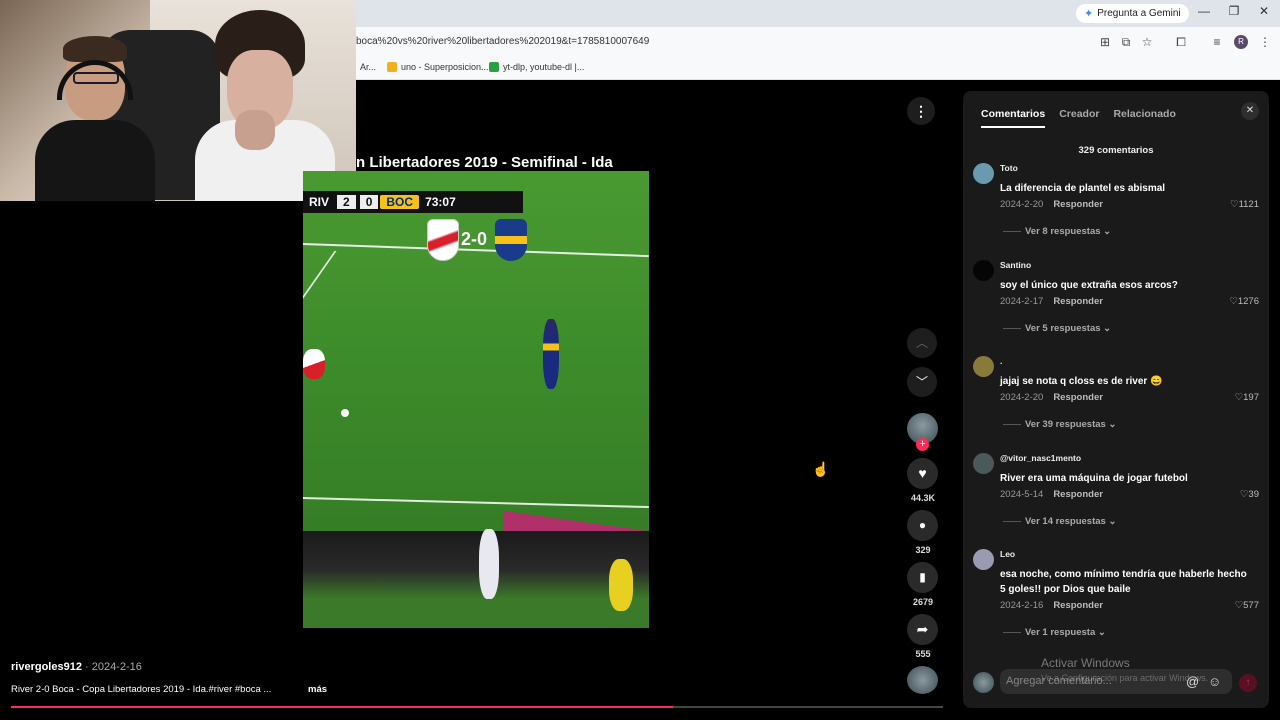 This screenshot has height=720, width=1280. I want to click on comment-like-count: 577, so click(1251, 605).